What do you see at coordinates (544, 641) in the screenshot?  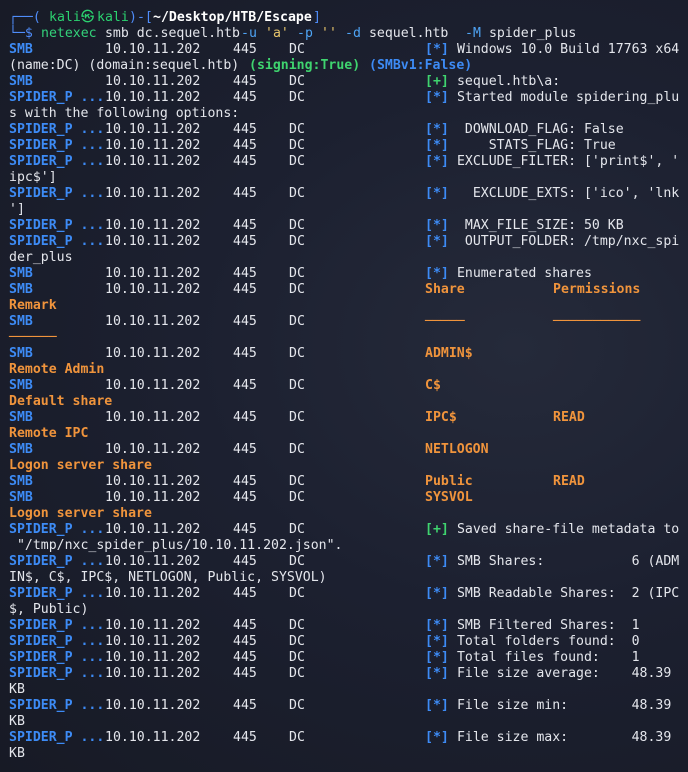 I see `message-text: Total folders found: 0` at bounding box center [544, 641].